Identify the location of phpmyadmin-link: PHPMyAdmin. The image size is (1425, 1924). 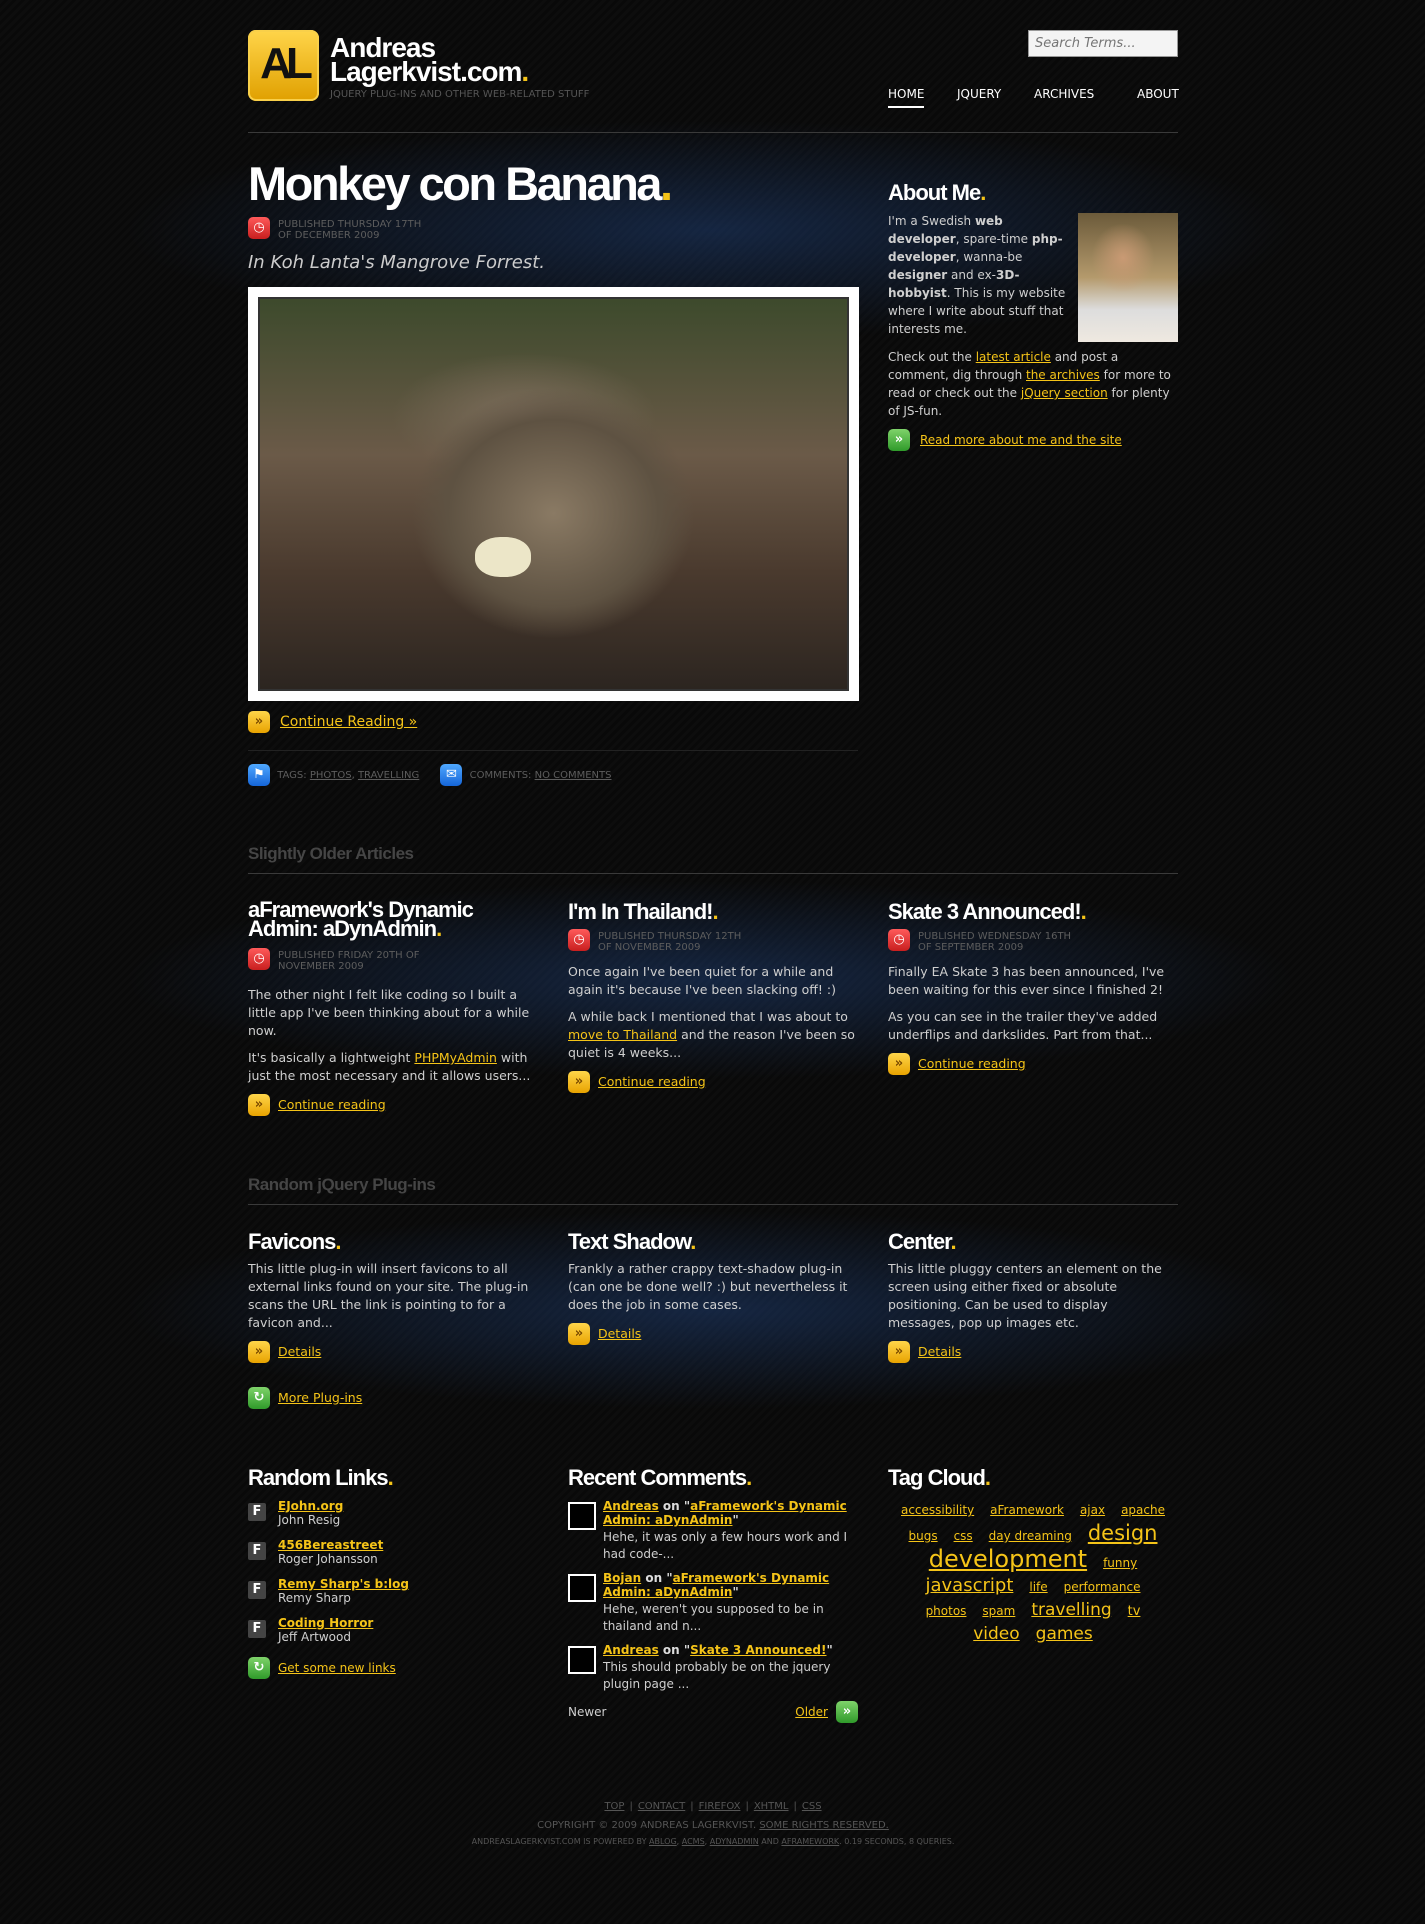
(455, 1057).